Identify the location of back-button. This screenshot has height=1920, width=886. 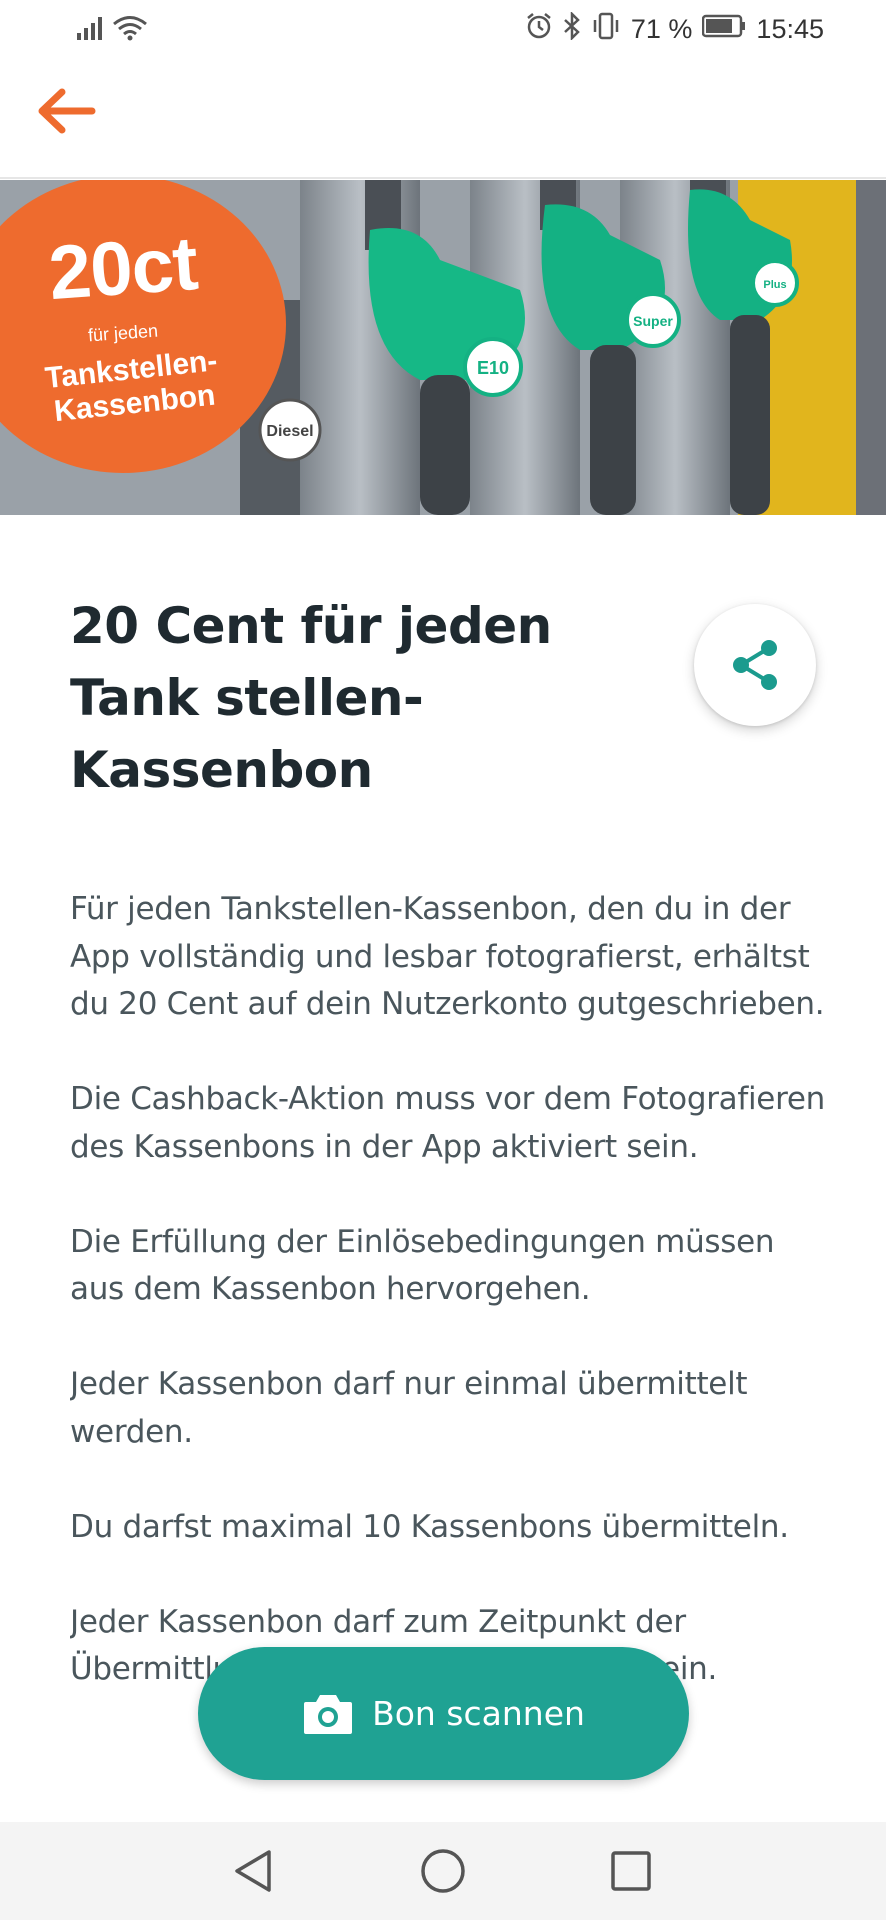
(66, 111).